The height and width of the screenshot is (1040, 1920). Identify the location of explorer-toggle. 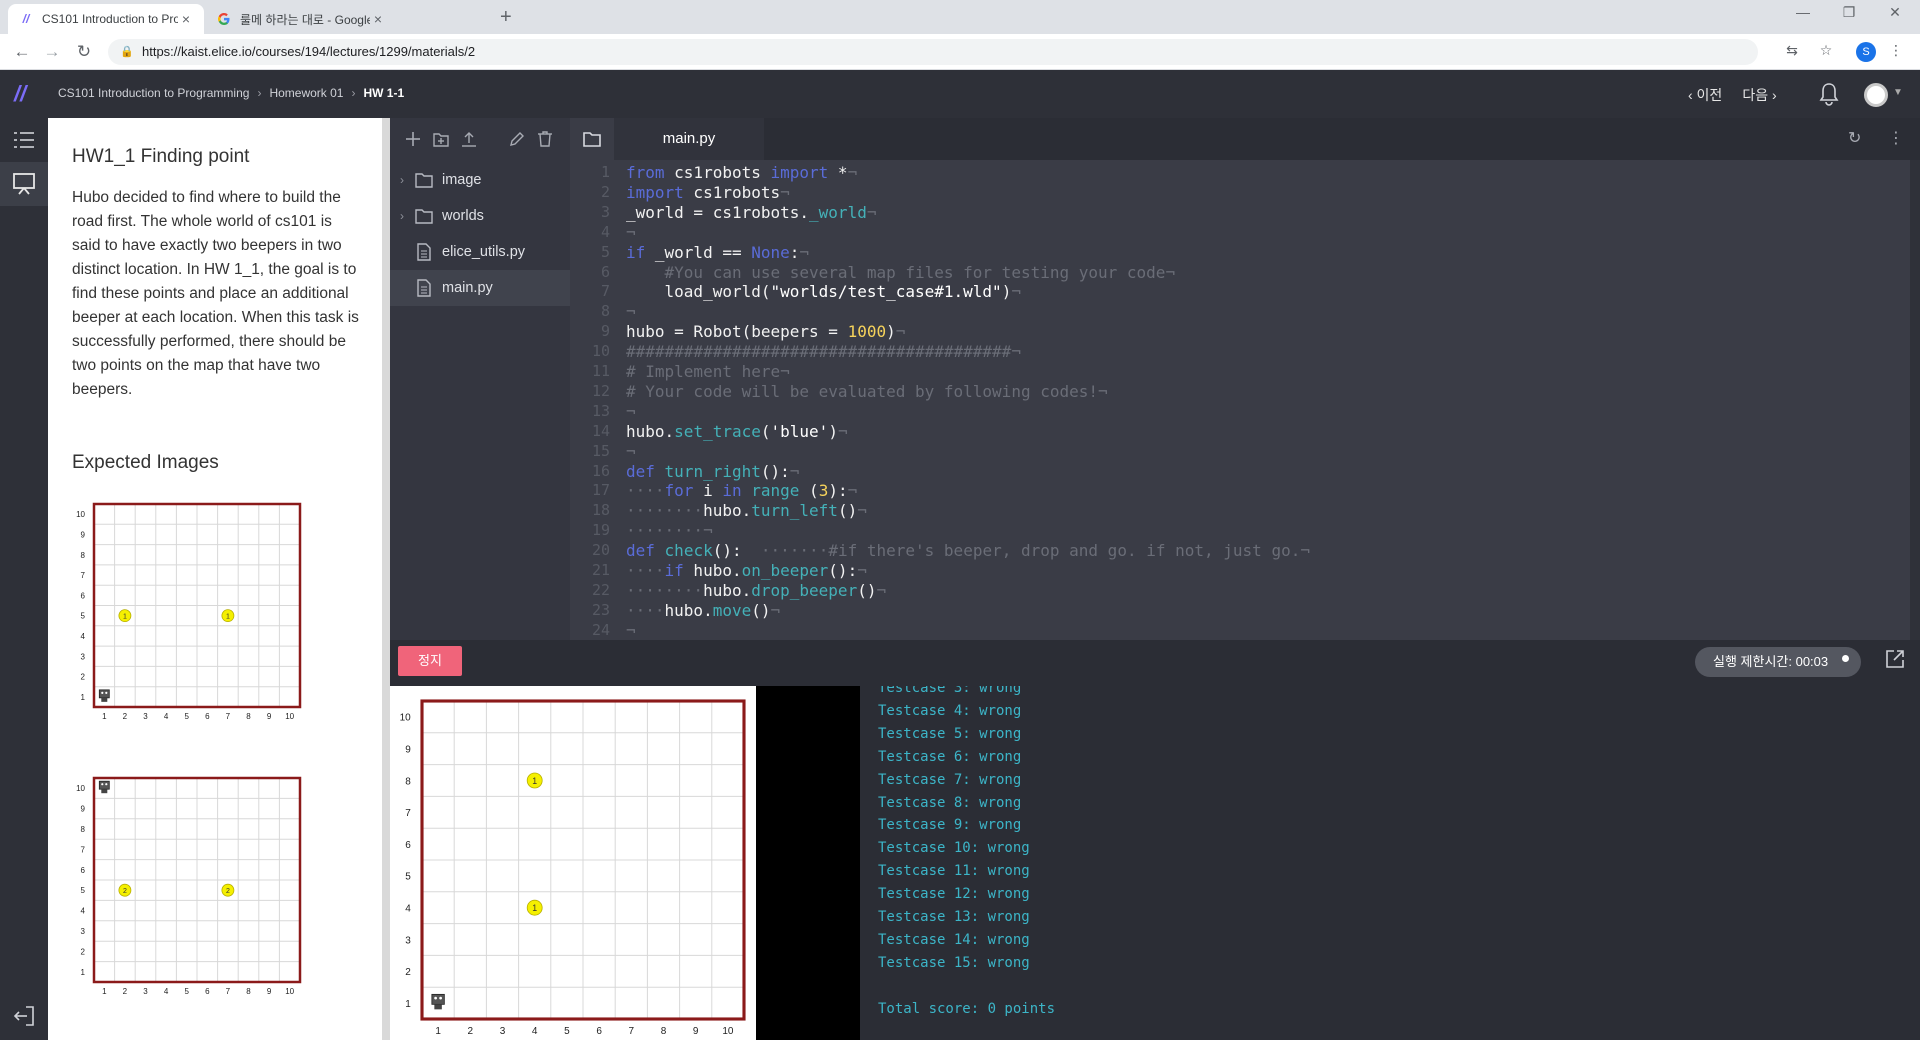
(592, 139).